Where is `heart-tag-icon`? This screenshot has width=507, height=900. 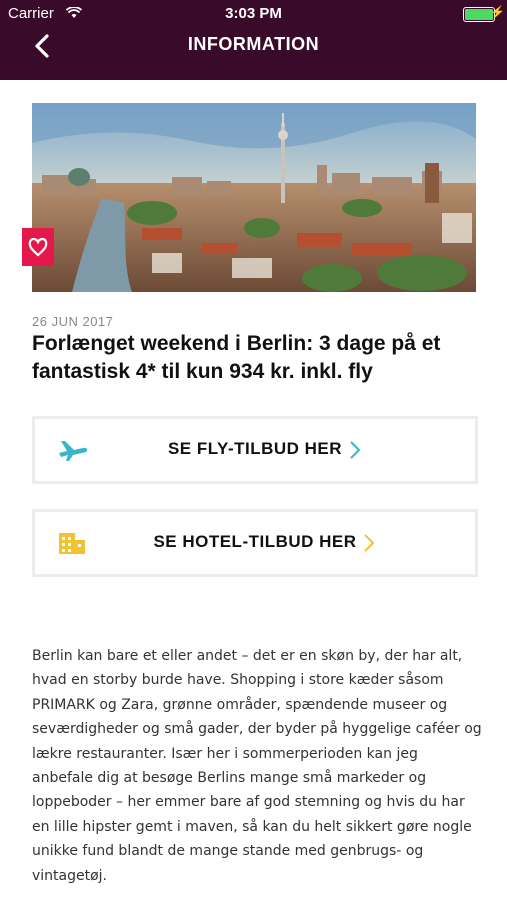
heart-tag-icon is located at coordinates (38, 247).